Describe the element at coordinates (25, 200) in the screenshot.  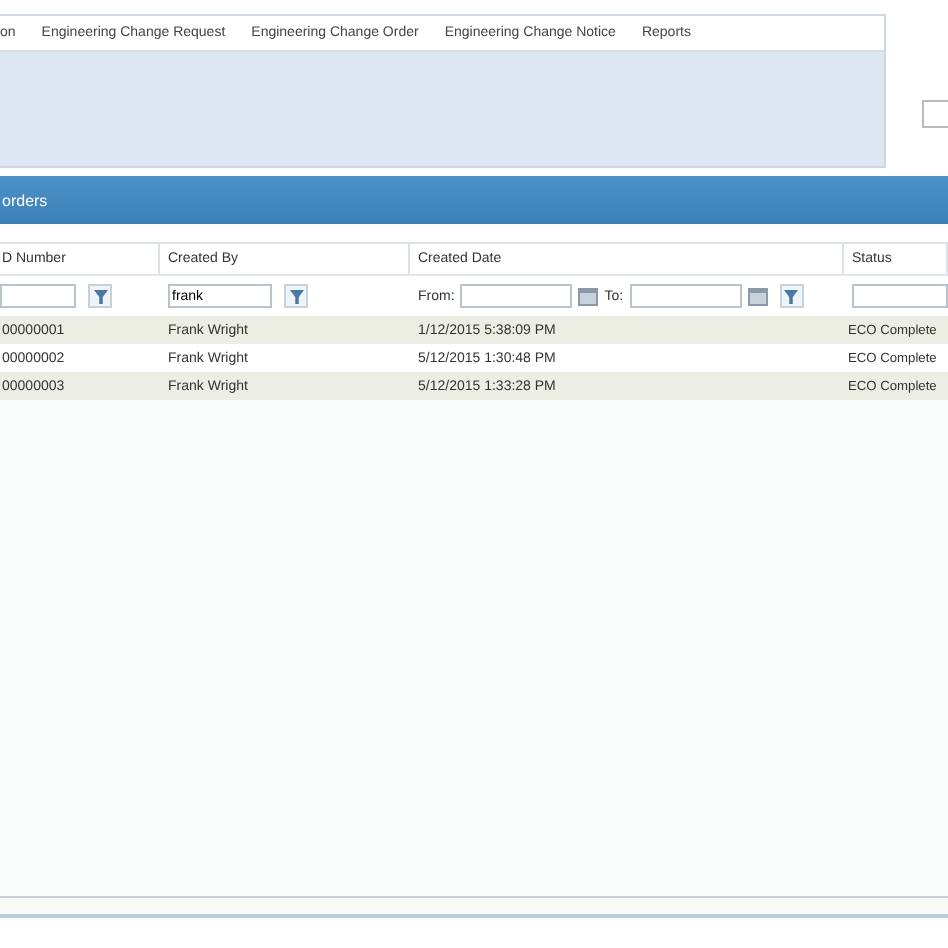
I see `panel-title: orders` at that location.